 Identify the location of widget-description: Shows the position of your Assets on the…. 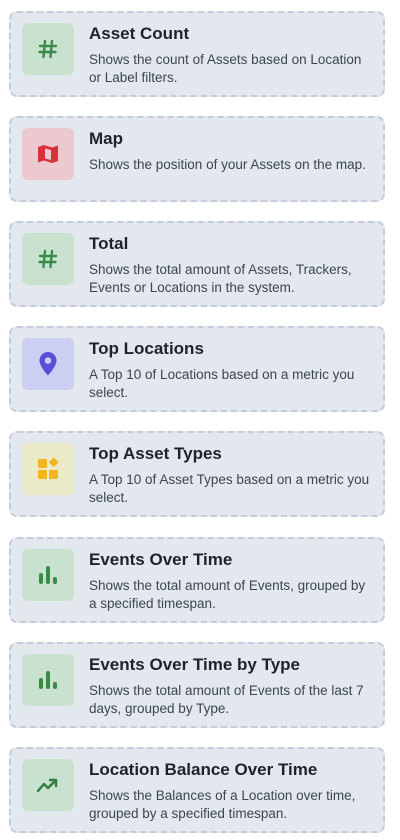
(227, 164).